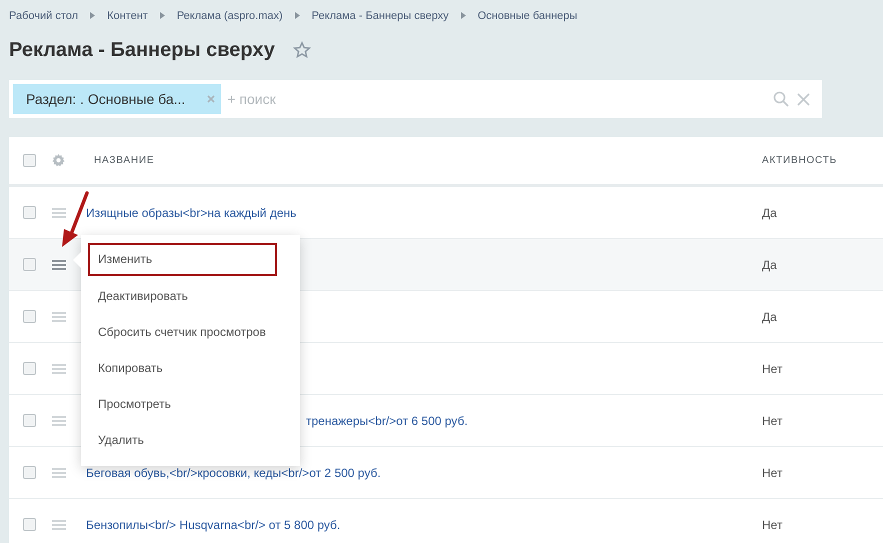 The height and width of the screenshot is (543, 883). I want to click on menu-icon, so click(59, 265).